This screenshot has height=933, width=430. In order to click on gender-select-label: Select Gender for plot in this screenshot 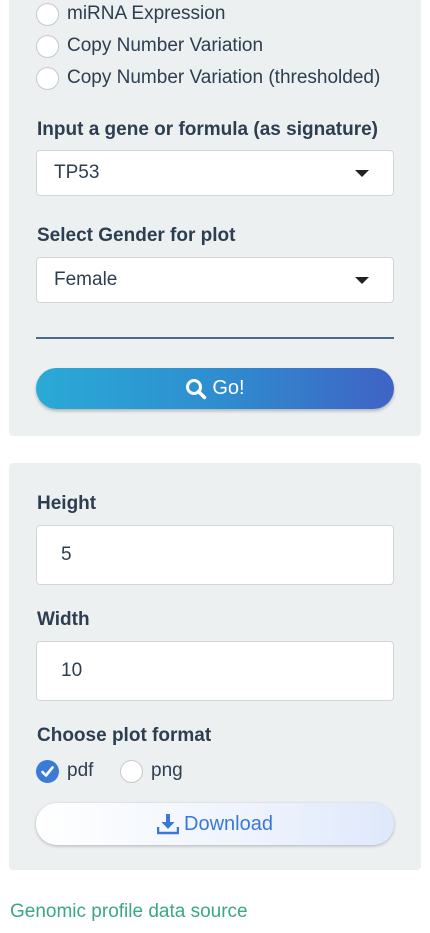, I will do `click(136, 235)`.